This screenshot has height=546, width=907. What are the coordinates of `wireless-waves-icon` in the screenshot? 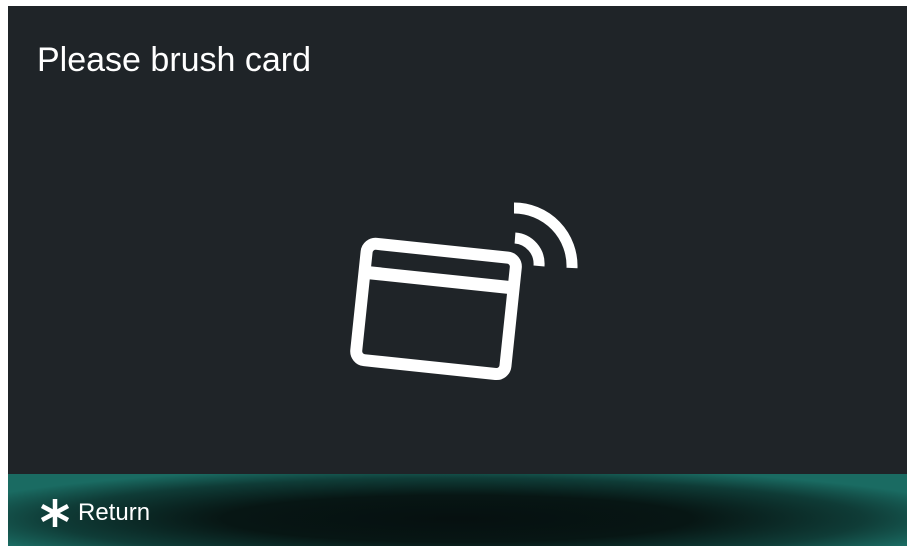 It's located at (545, 235).